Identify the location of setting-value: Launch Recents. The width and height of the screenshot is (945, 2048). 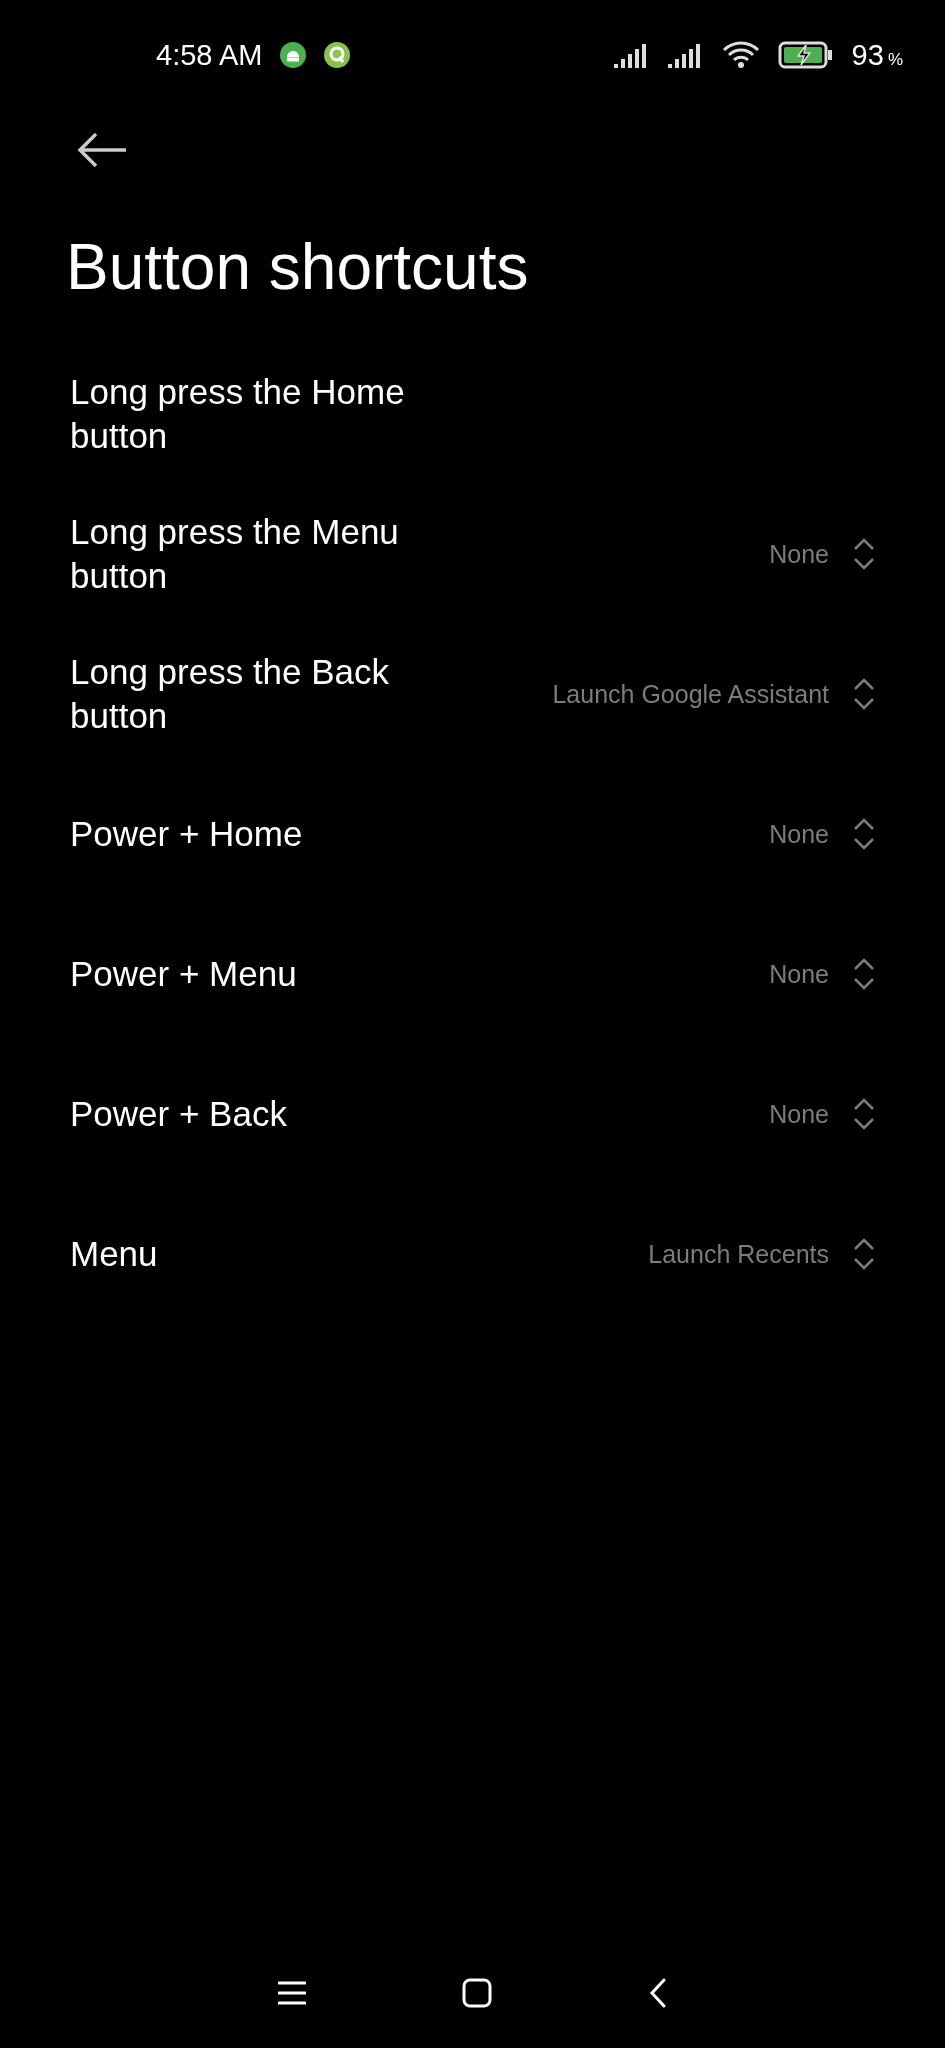
(738, 1254).